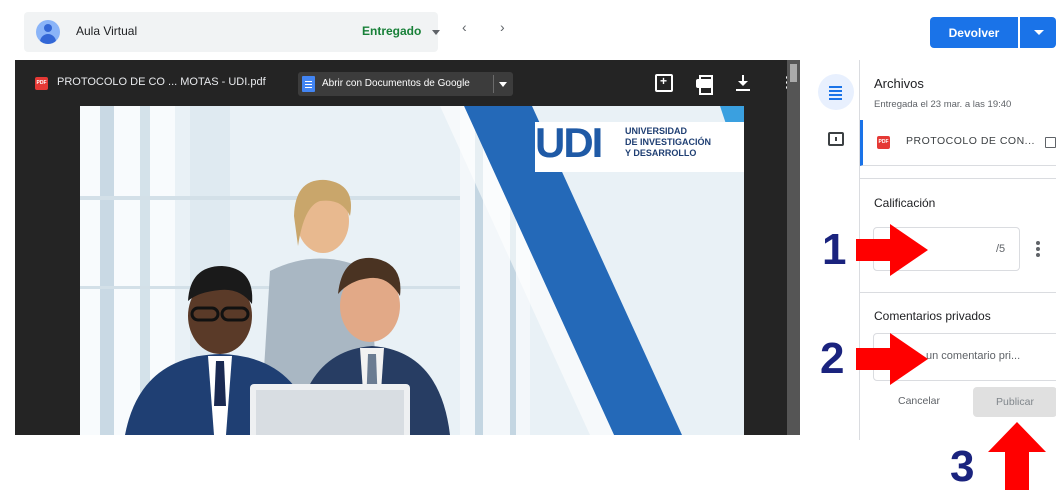  I want to click on institution-line-2: DE INVESTIGACIÓN, so click(668, 142).